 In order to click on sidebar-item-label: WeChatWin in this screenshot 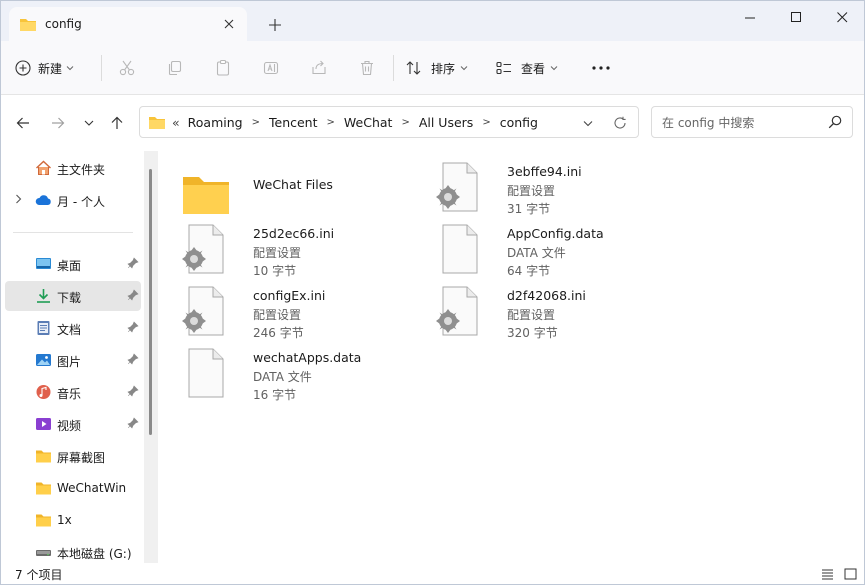, I will do `click(92, 488)`.